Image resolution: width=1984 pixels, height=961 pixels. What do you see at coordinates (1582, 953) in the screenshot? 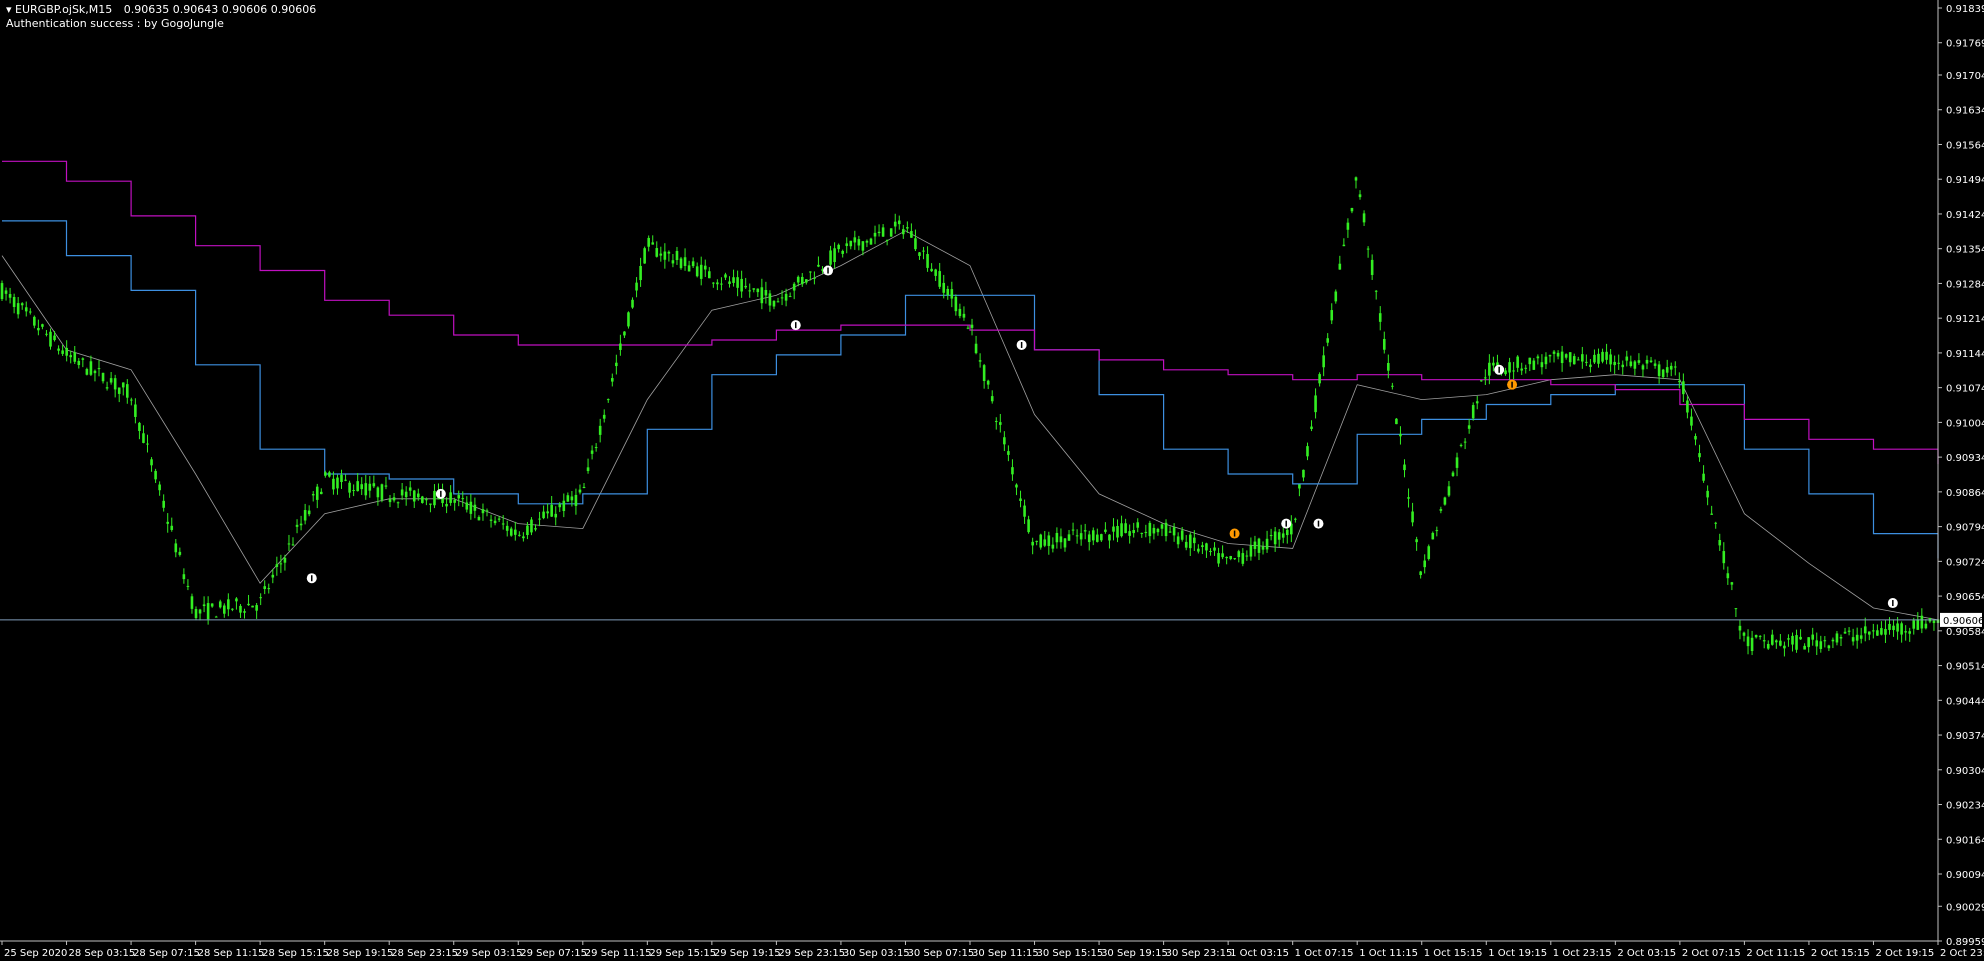
I see `x-tick-label: 1 Oct 23:15` at bounding box center [1582, 953].